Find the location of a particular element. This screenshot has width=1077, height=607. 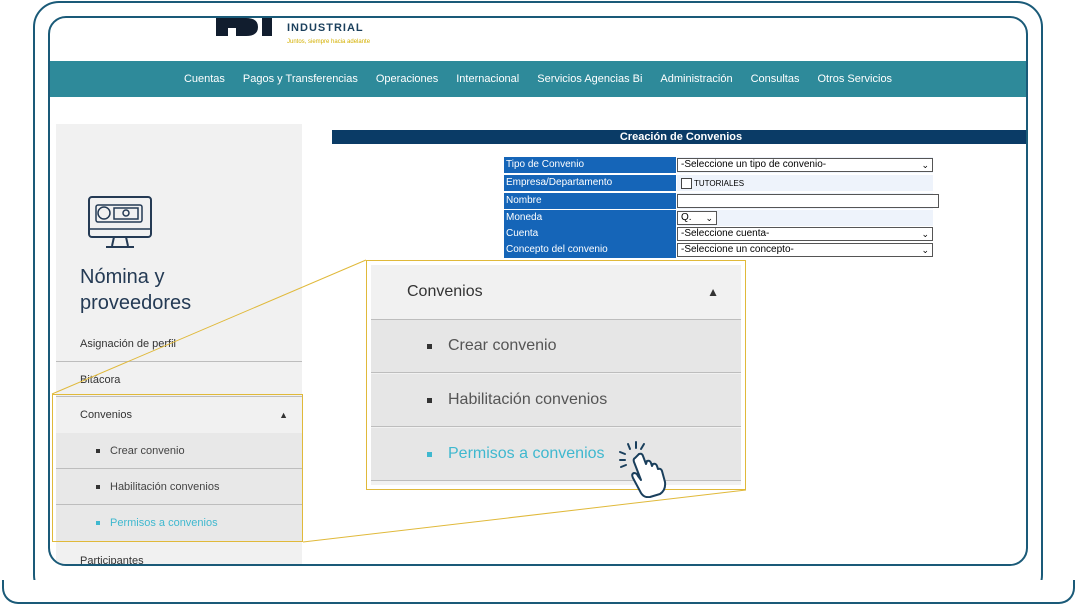

zoom-habilitacion-convenios: Habilitación convenios is located at coordinates (556, 400).